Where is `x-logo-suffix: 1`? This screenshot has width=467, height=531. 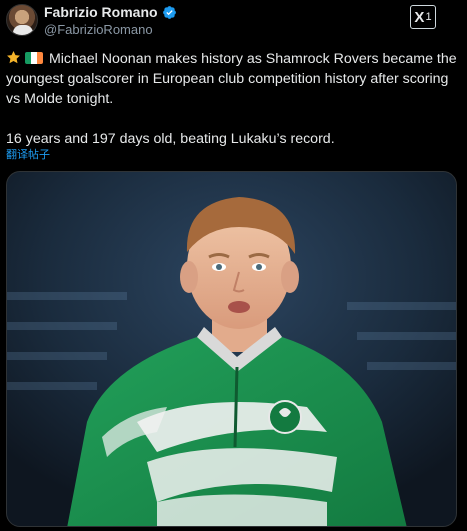 x-logo-suffix: 1 is located at coordinates (428, 17).